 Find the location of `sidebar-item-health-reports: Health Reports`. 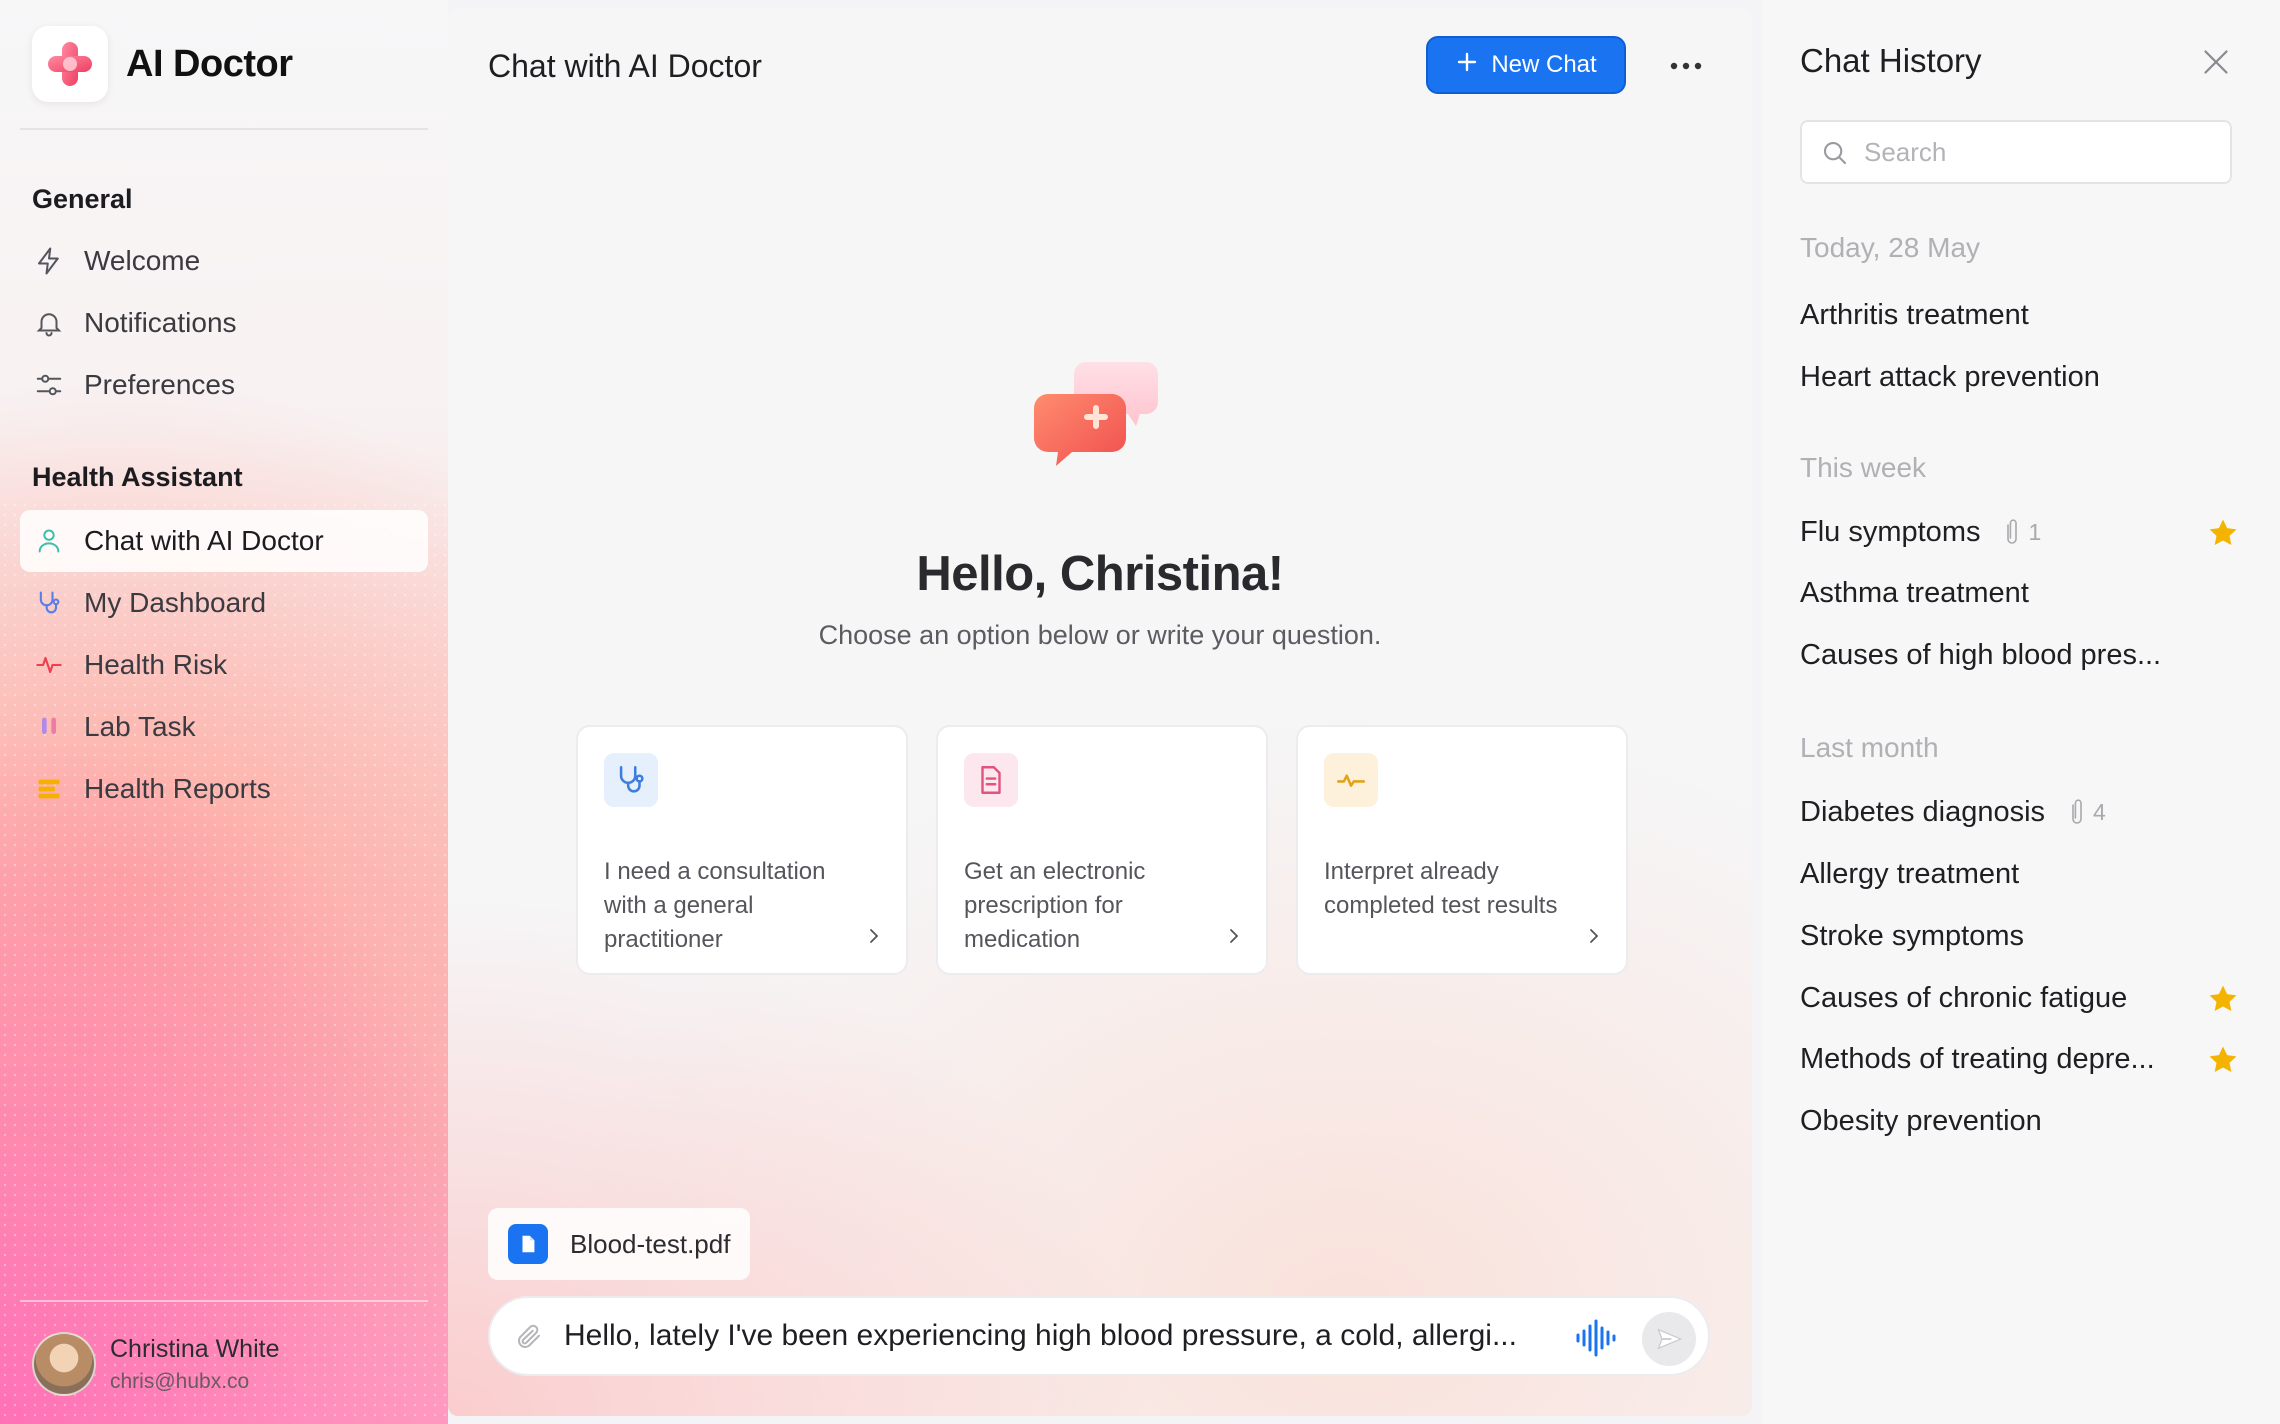

sidebar-item-health-reports: Health Reports is located at coordinates (224, 789).